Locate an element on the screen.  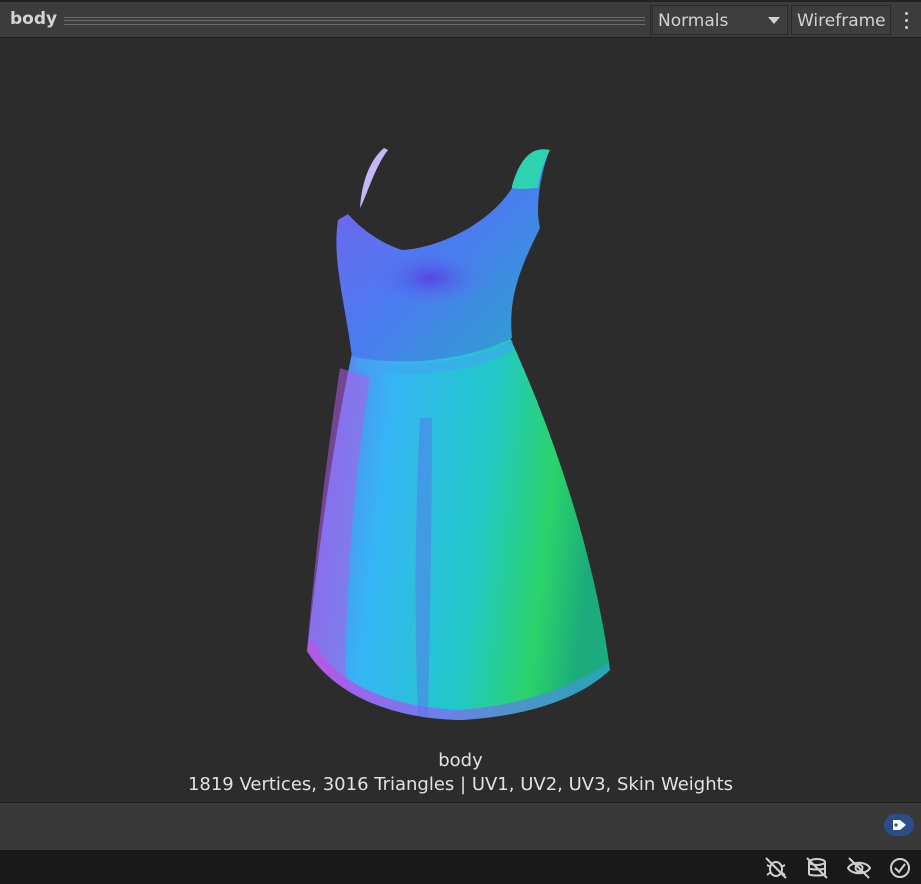
header-divider is located at coordinates (650, 20).